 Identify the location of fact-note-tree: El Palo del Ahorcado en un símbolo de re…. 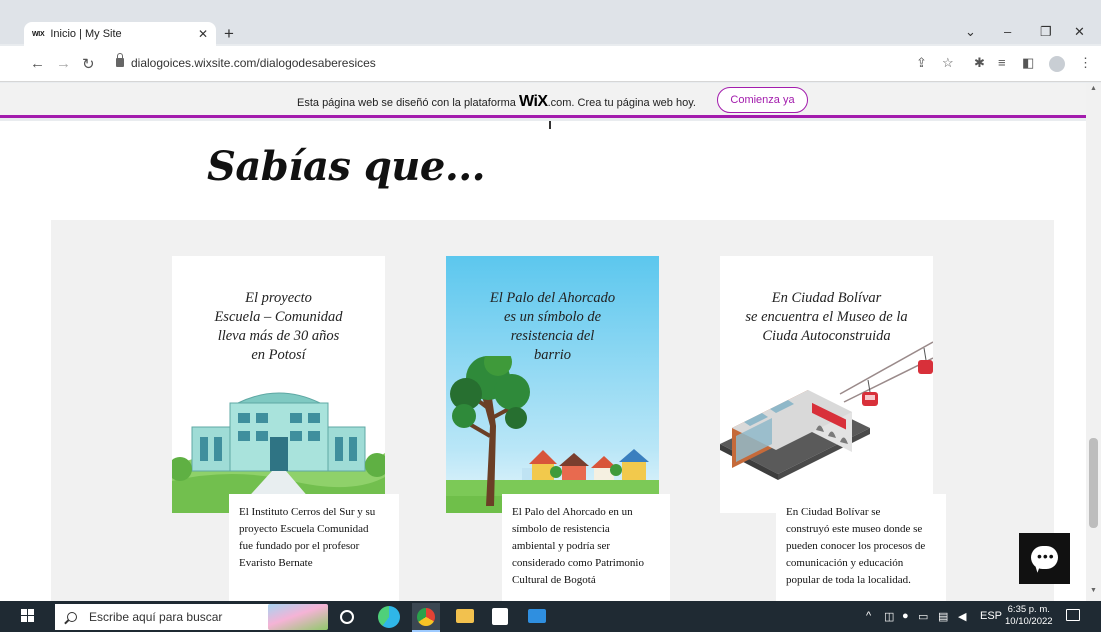
(586, 547).